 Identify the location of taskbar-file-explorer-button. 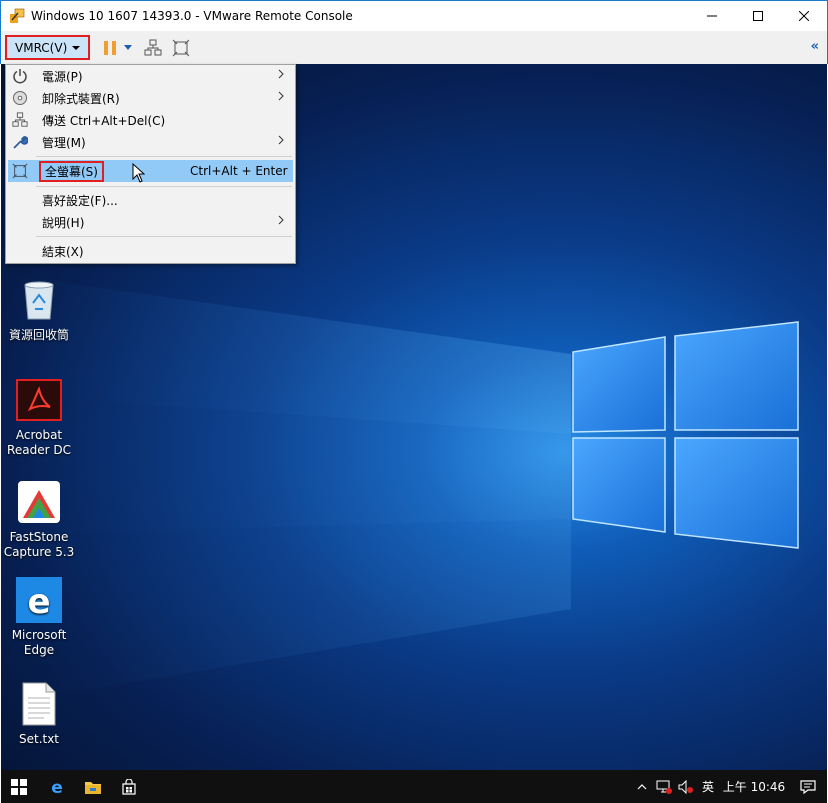
(93, 786).